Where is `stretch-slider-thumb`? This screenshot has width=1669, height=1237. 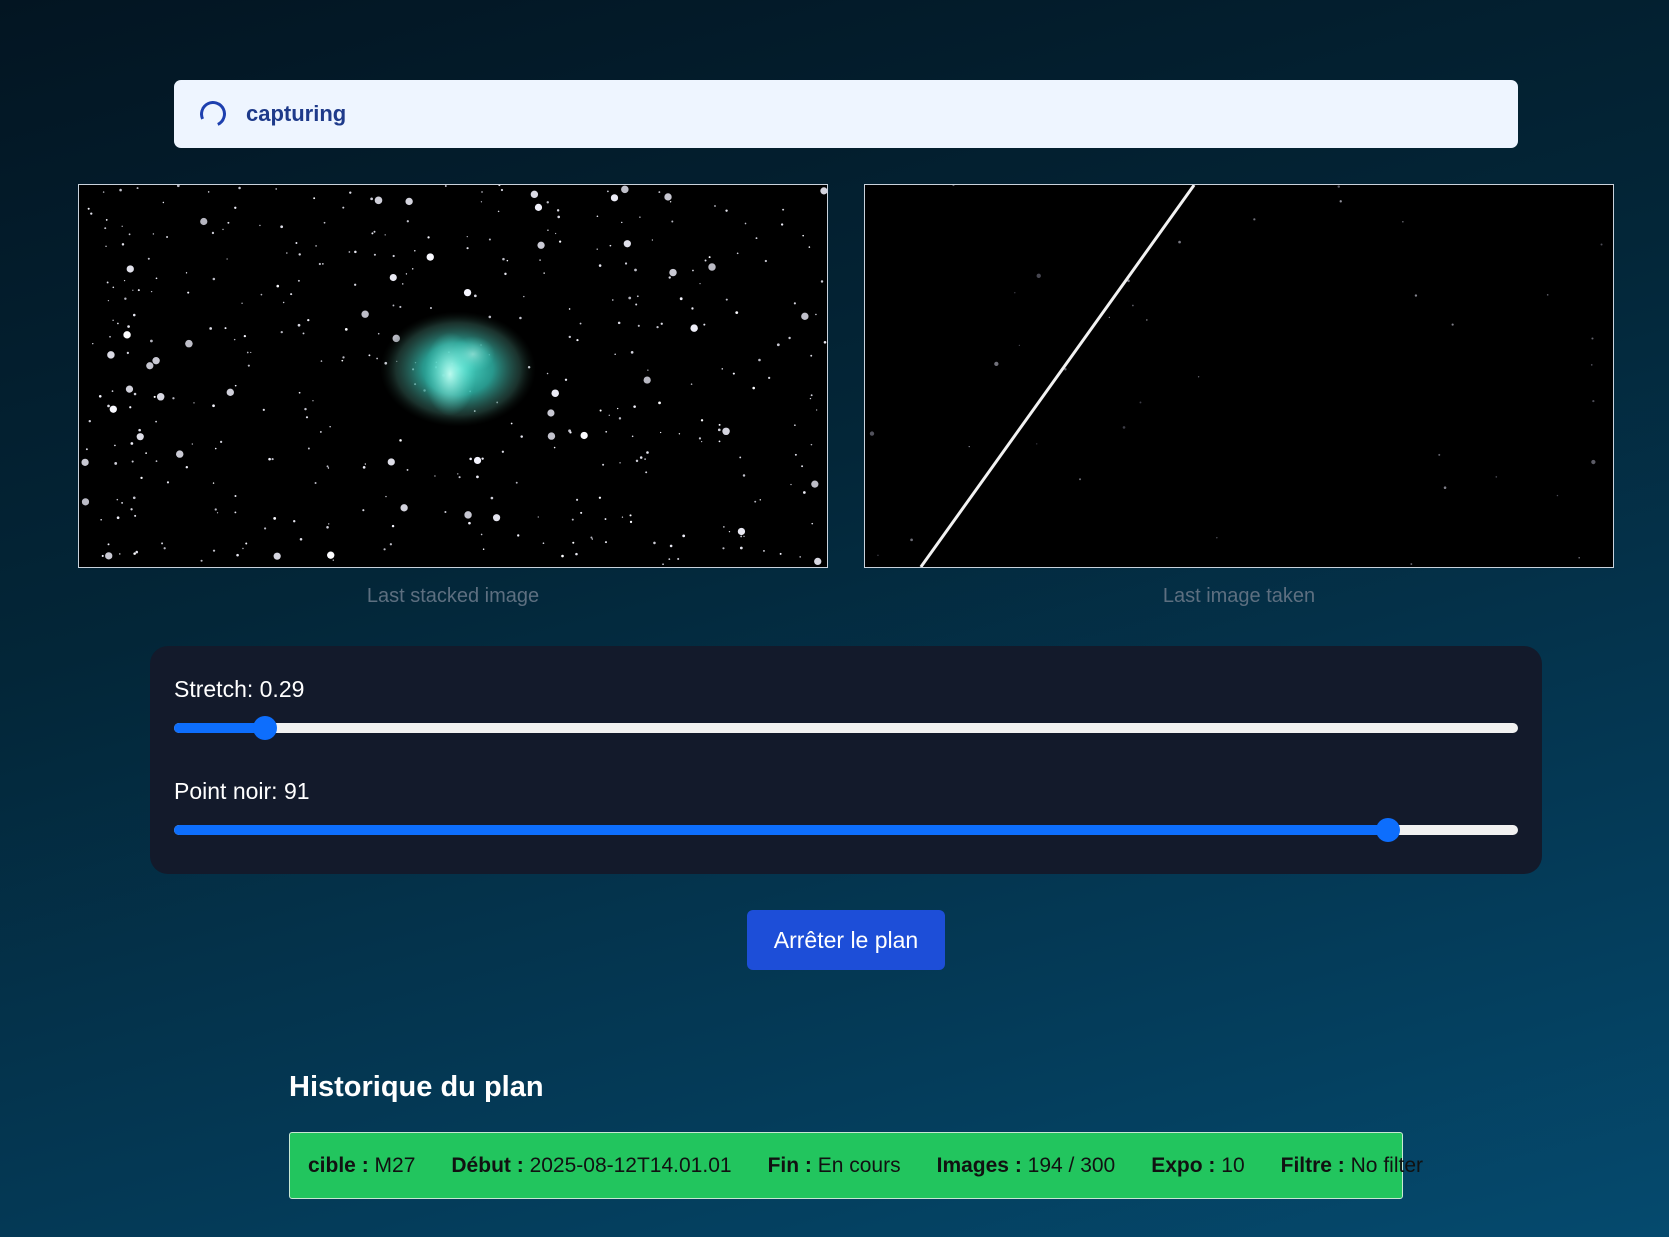 stretch-slider-thumb is located at coordinates (265, 728).